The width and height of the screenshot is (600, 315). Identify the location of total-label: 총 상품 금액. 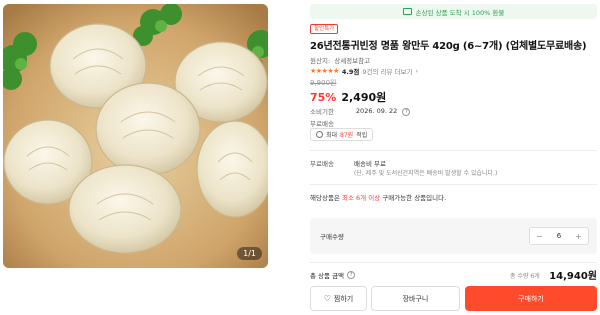
(327, 276).